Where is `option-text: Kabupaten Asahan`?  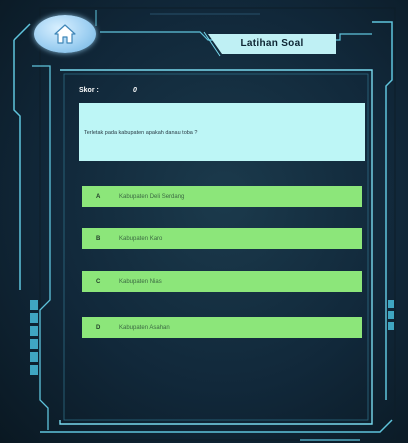 option-text: Kabupaten Asahan is located at coordinates (144, 327).